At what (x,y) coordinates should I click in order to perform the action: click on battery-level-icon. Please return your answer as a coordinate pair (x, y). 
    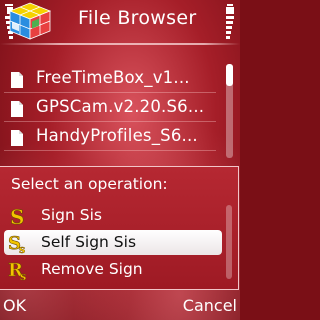
    Looking at the image, I should click on (230, 21).